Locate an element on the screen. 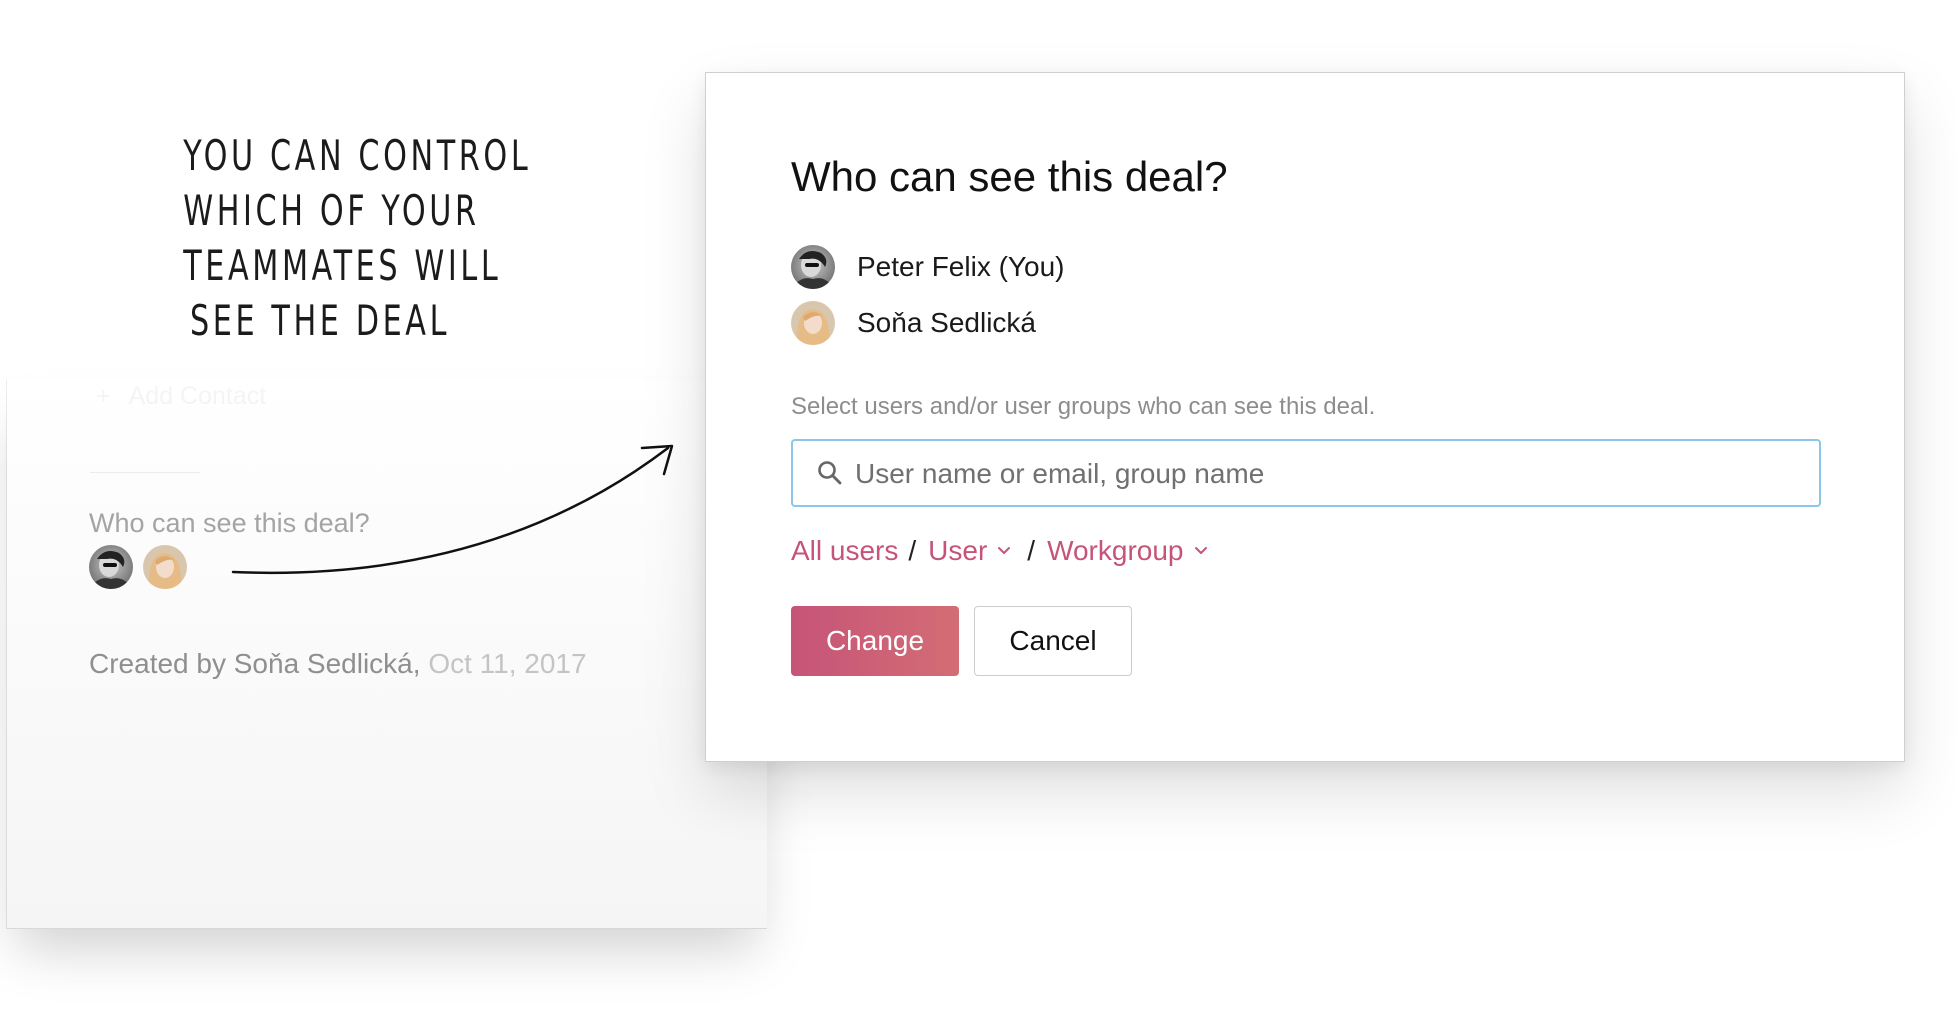 The width and height of the screenshot is (1956, 1036). cancel-button: Cancel is located at coordinates (1053, 641).